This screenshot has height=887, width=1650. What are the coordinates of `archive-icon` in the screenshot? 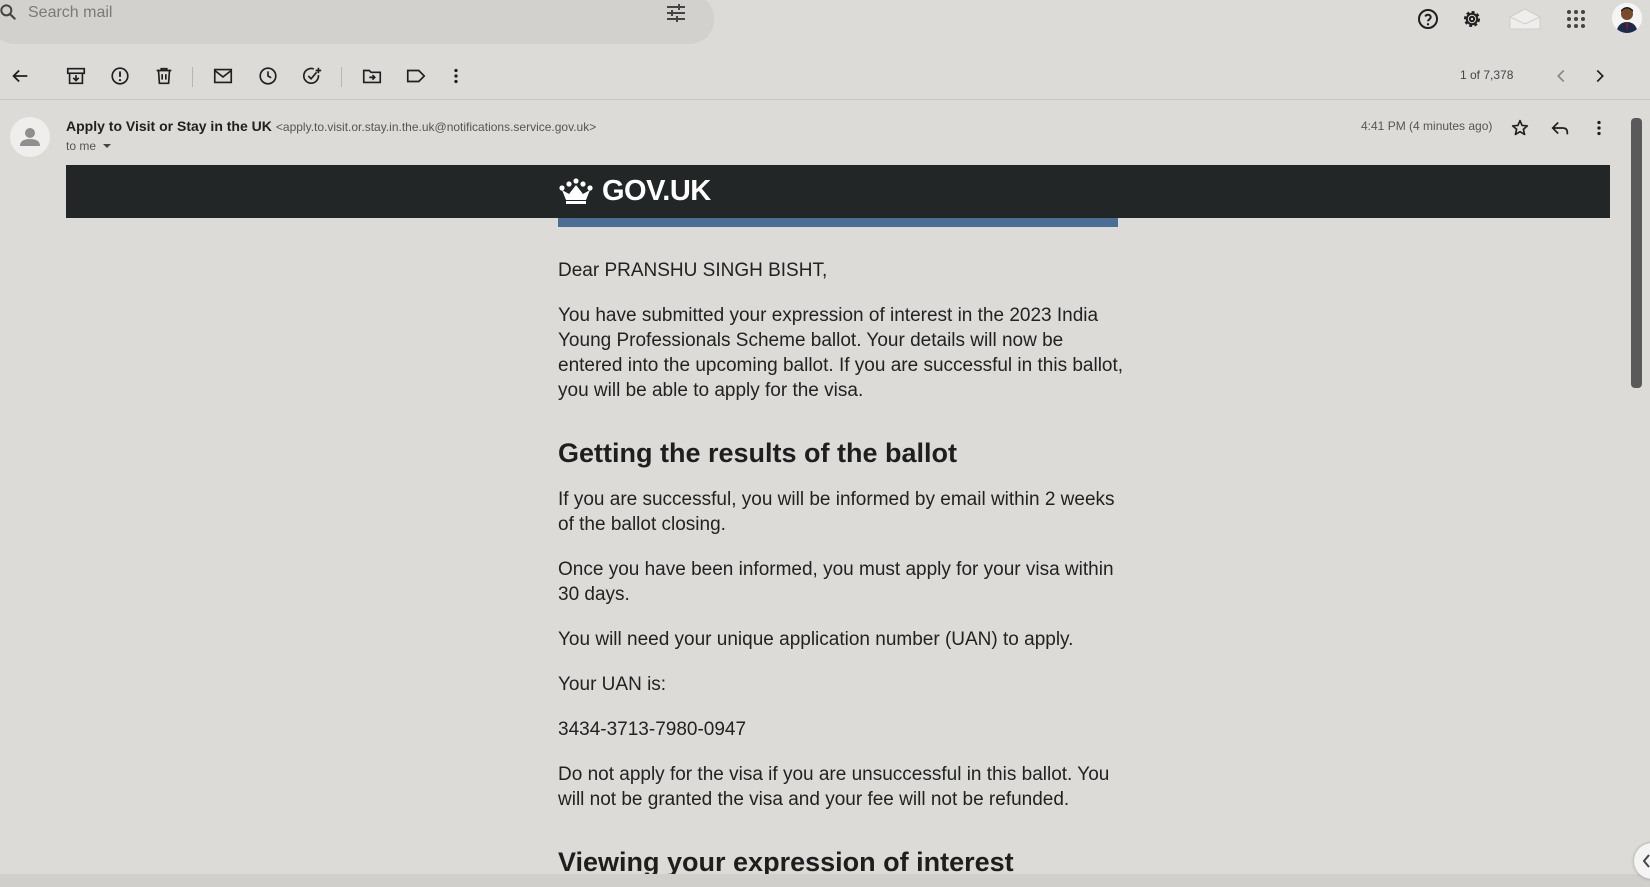 It's located at (76, 76).